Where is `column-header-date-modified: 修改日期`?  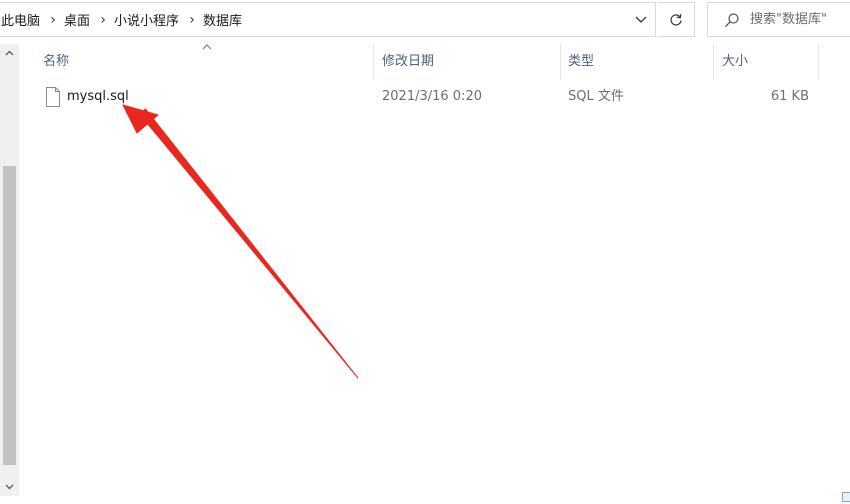
column-header-date-modified: 修改日期 is located at coordinates (467, 62).